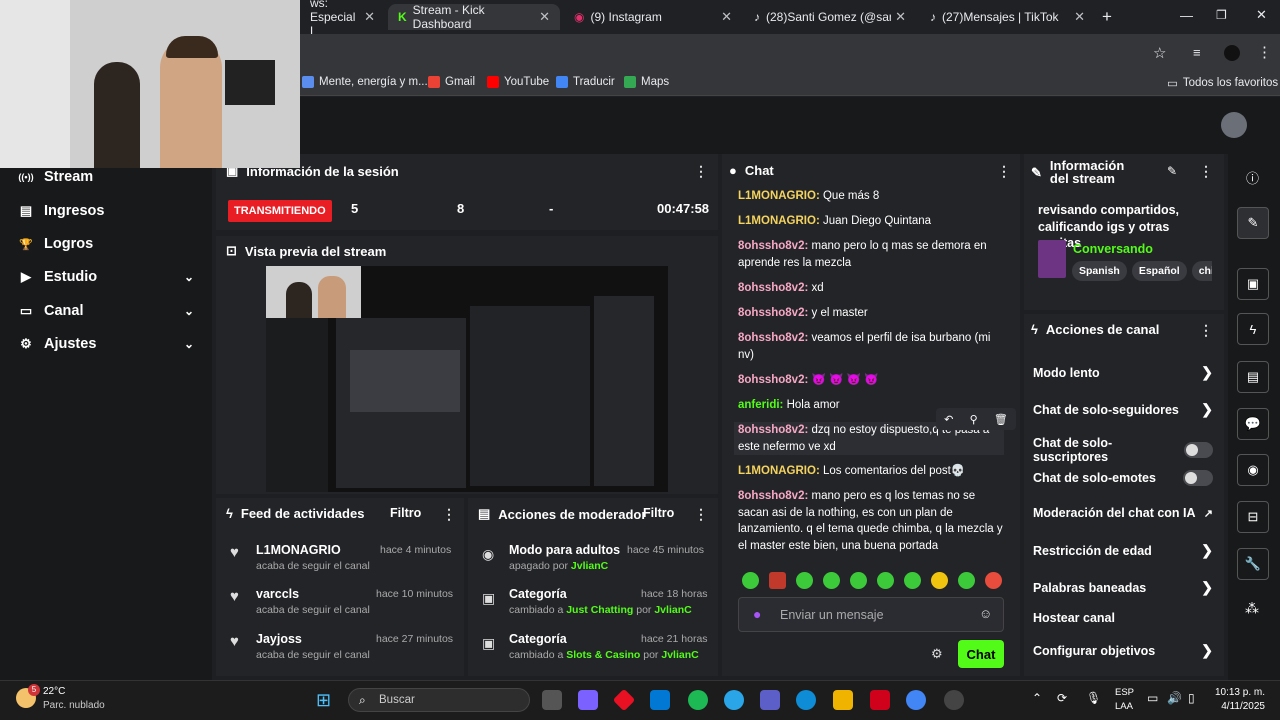 The height and width of the screenshot is (720, 1280). Describe the element at coordinates (873, 313) in the screenshot. I see `chat-message: 8ohssho8v2: y el master` at that location.